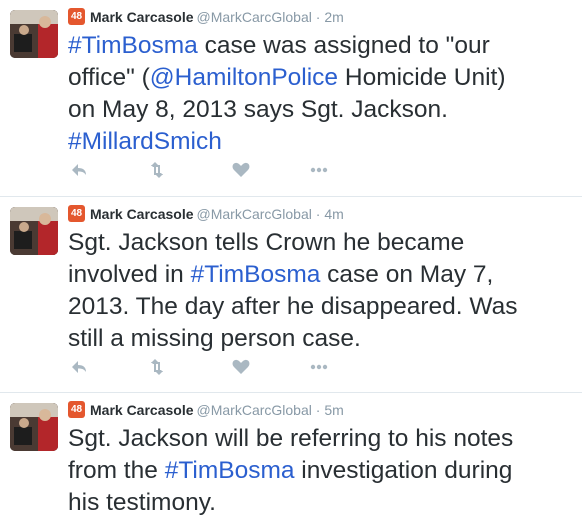 The width and height of the screenshot is (582, 532). What do you see at coordinates (403, 470) in the screenshot?
I see `tweet-text-fragment: investigation during` at bounding box center [403, 470].